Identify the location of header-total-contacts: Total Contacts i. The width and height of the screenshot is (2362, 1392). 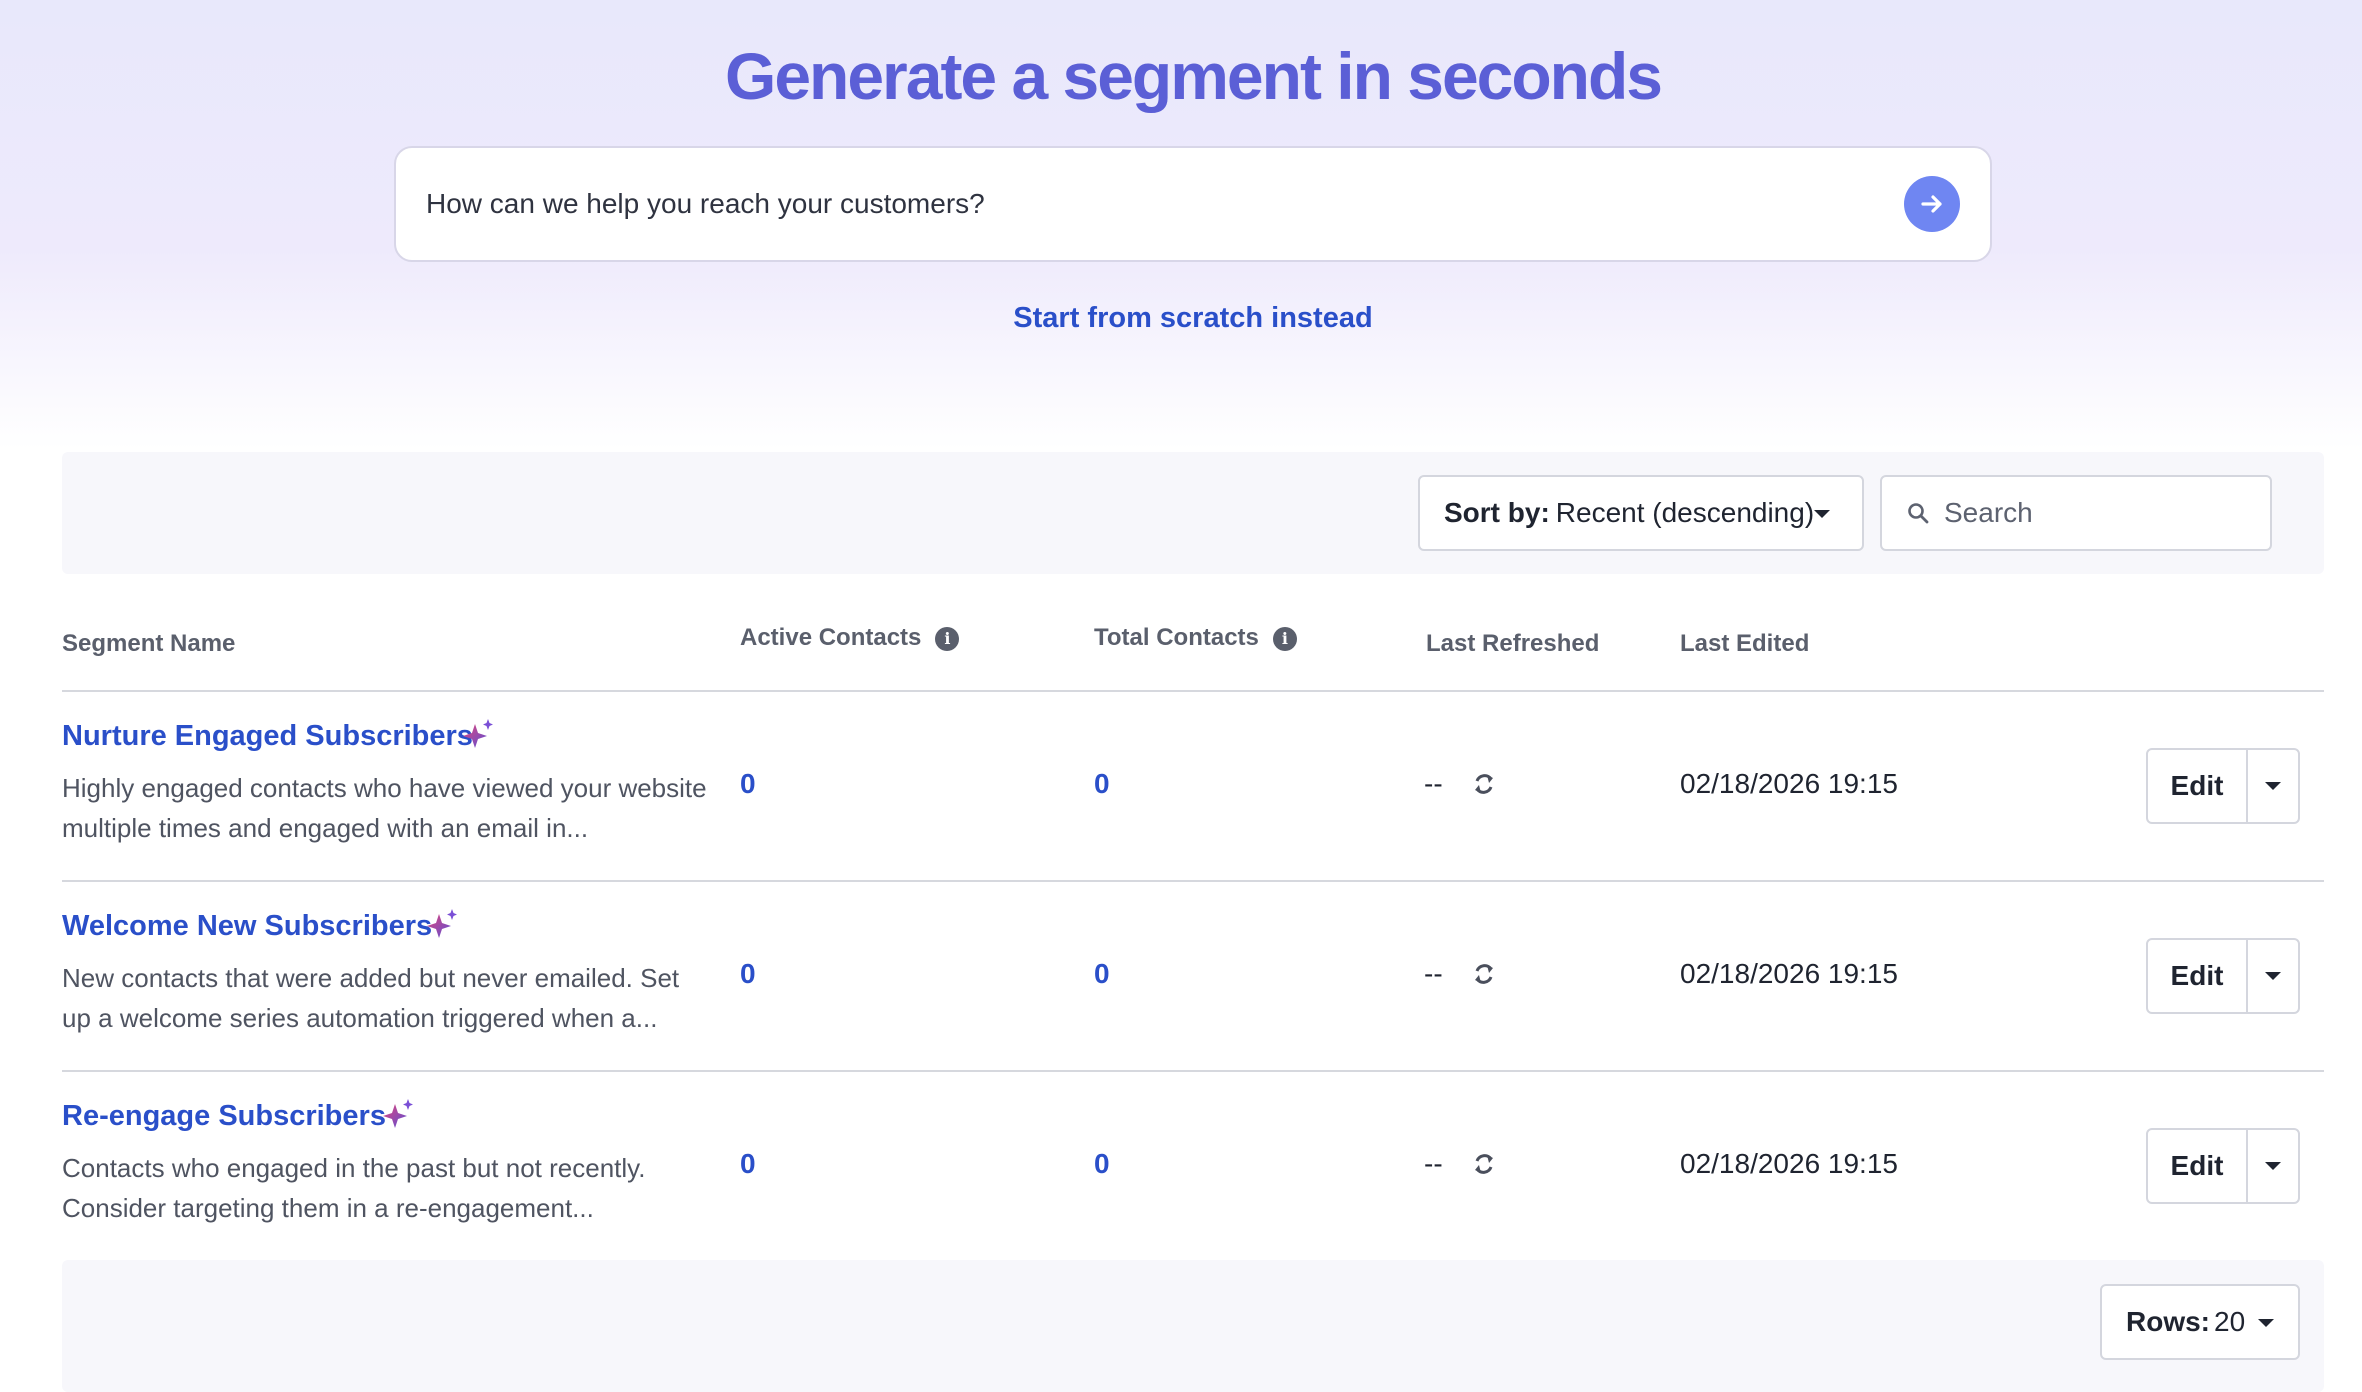
(1195, 638).